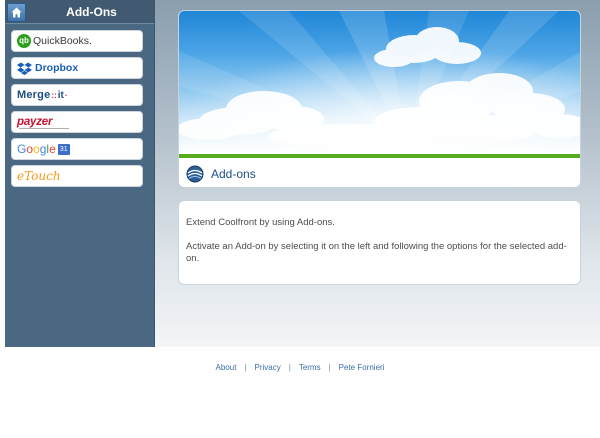  I want to click on footer-link-user: Pete Fornieri, so click(362, 367).